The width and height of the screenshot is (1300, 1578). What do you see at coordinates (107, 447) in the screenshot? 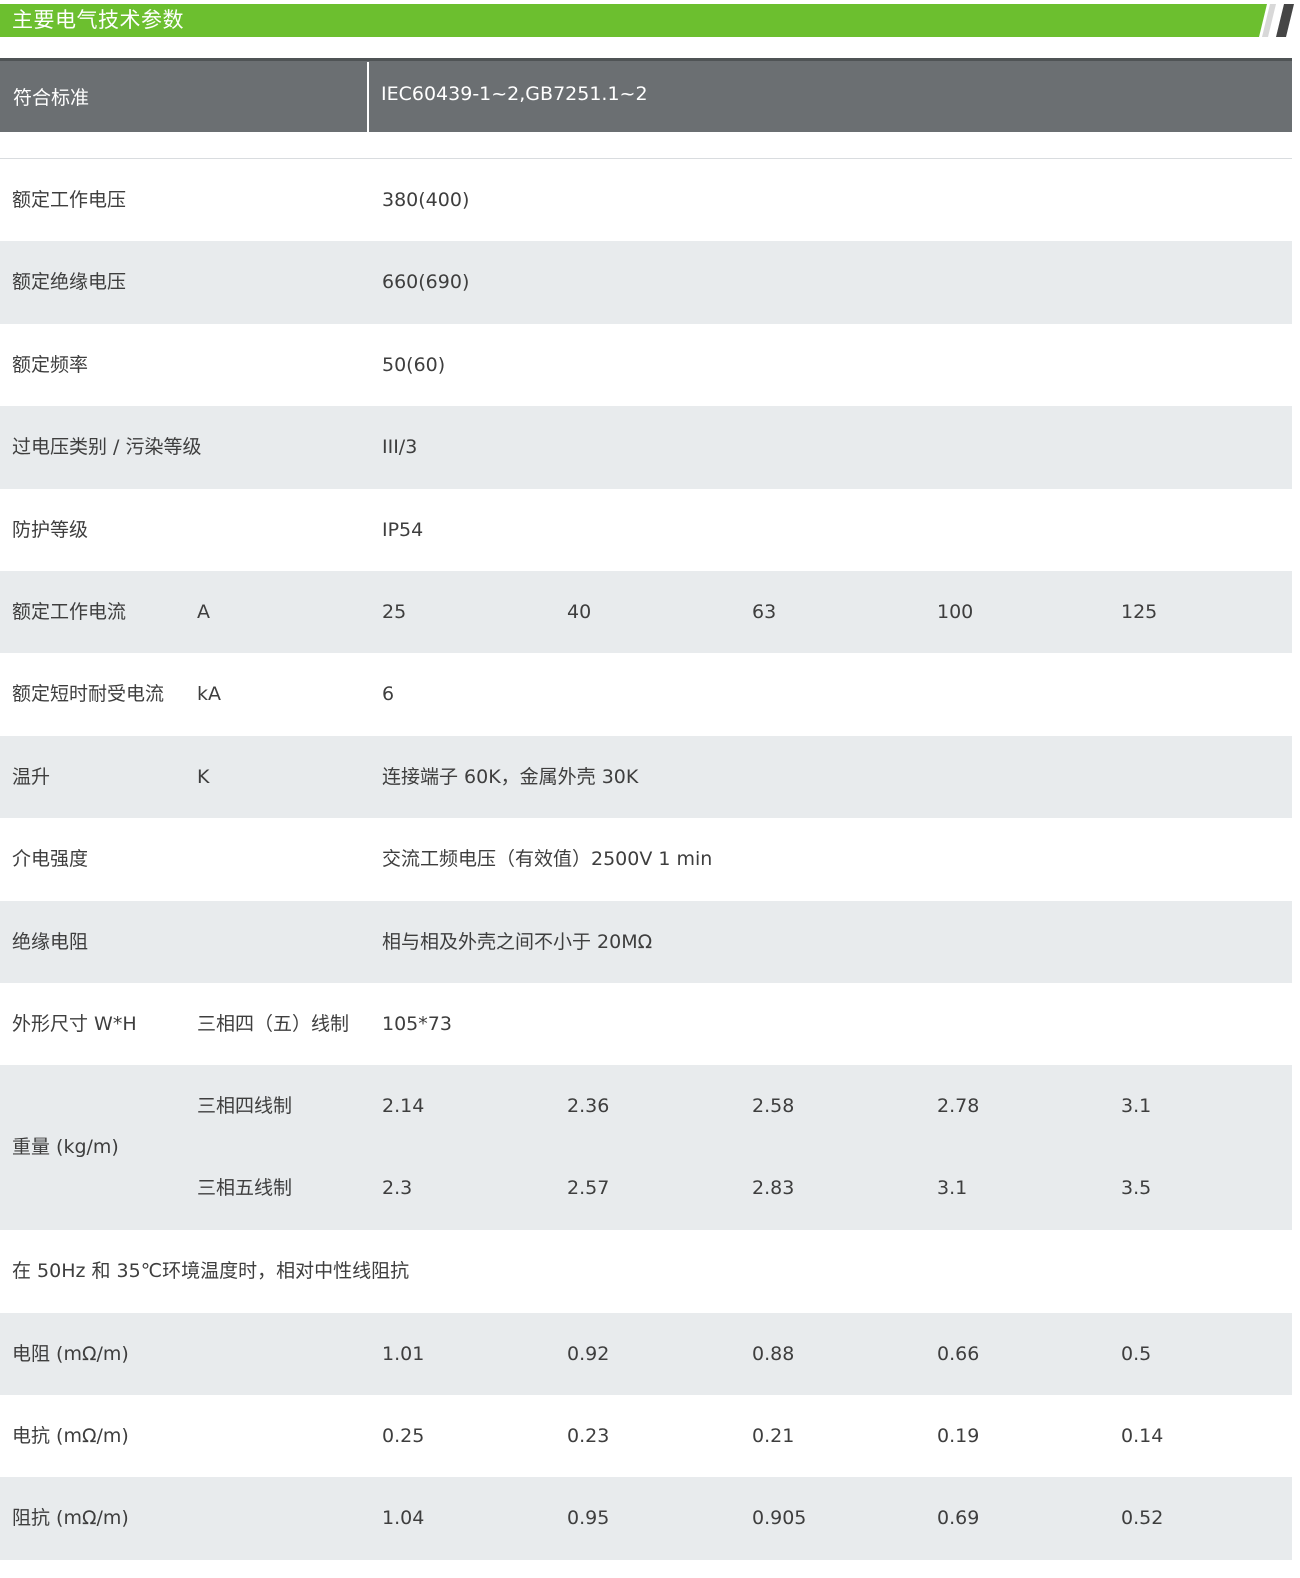
I see `row-label: 过电压类别 / 污染等级` at bounding box center [107, 447].